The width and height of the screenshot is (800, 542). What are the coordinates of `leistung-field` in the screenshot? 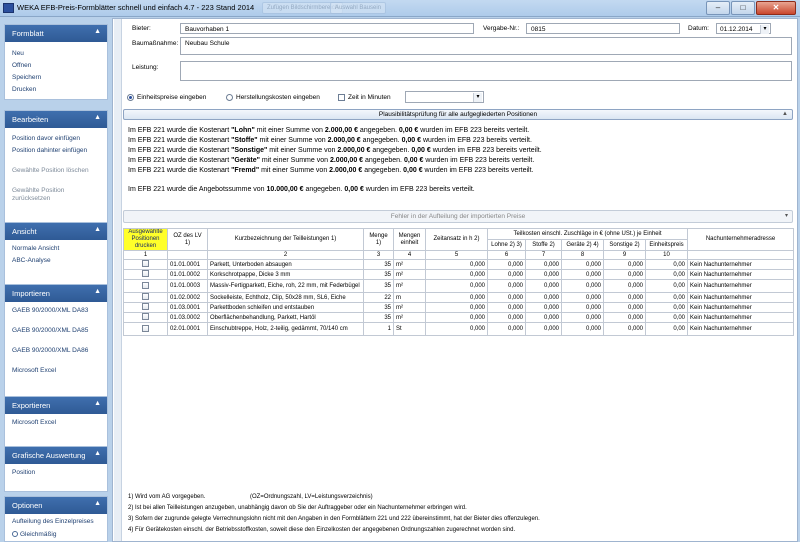 It's located at (486, 71).